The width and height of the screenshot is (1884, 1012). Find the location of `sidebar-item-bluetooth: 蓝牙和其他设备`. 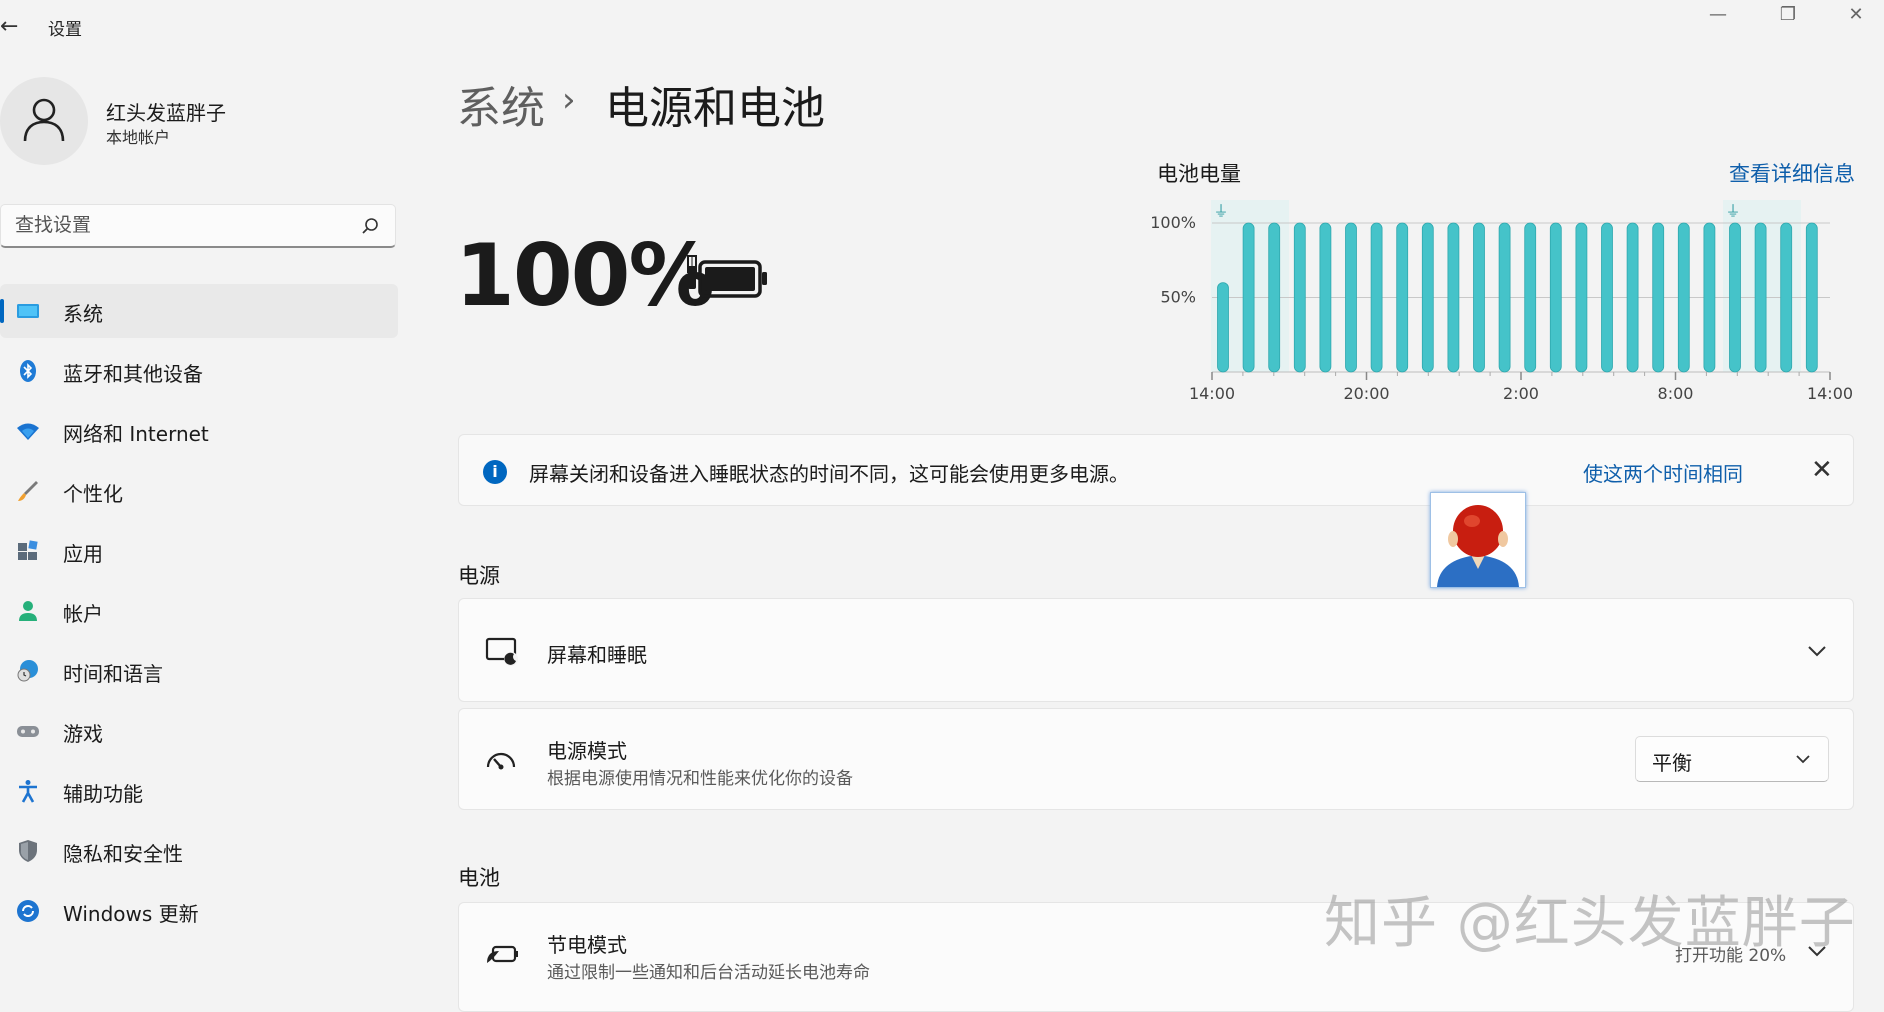

sidebar-item-bluetooth: 蓝牙和其他设备 is located at coordinates (199, 371).